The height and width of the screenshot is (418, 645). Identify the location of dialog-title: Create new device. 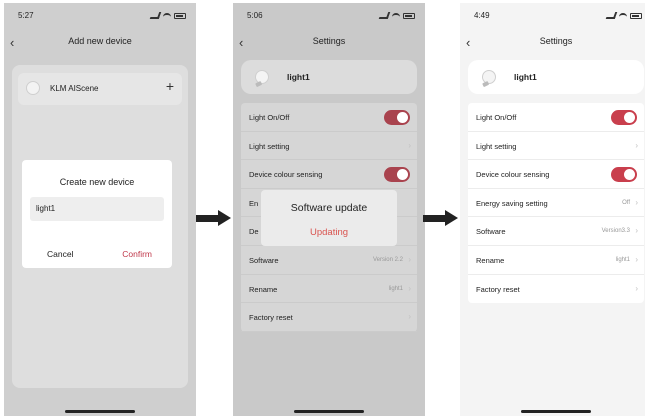
(97, 182).